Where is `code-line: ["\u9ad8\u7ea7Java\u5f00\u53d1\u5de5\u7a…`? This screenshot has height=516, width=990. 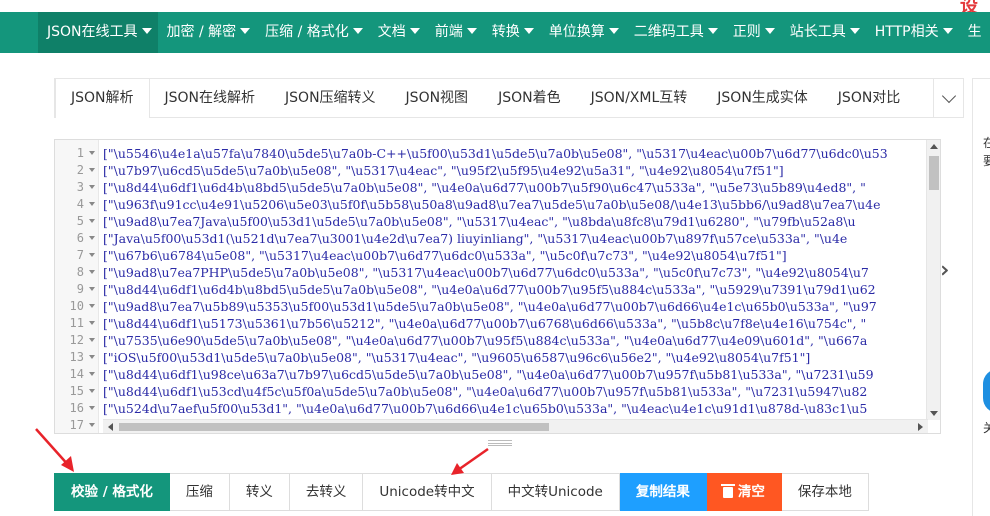
code-line: ["\u9ad8\u7ea7Java\u5f00\u53d1\u5de5\u7a… is located at coordinates (479, 221).